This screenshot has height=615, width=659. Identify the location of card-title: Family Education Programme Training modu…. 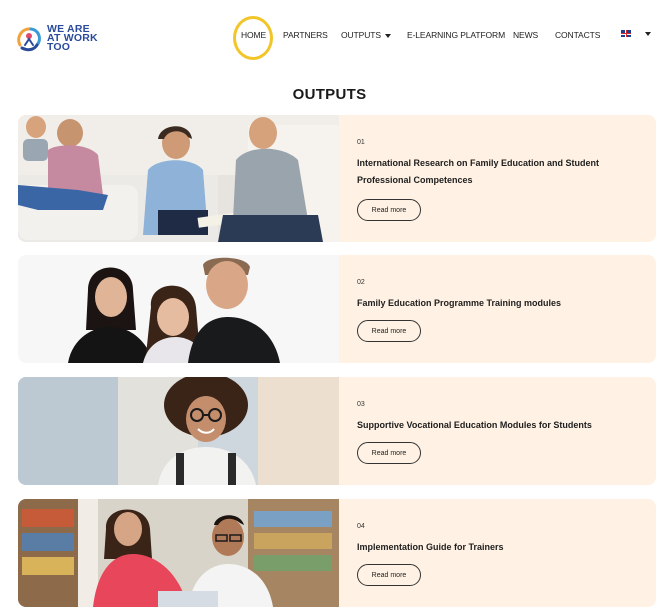
(459, 303).